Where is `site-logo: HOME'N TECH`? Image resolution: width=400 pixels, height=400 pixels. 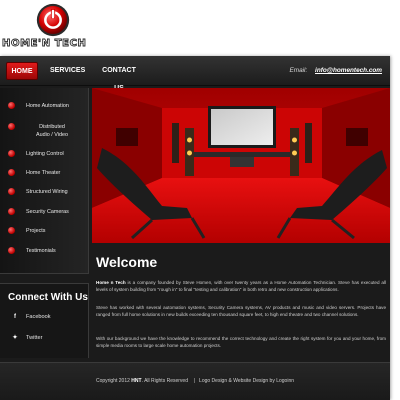 site-logo: HOME'N TECH is located at coordinates (60, 28).